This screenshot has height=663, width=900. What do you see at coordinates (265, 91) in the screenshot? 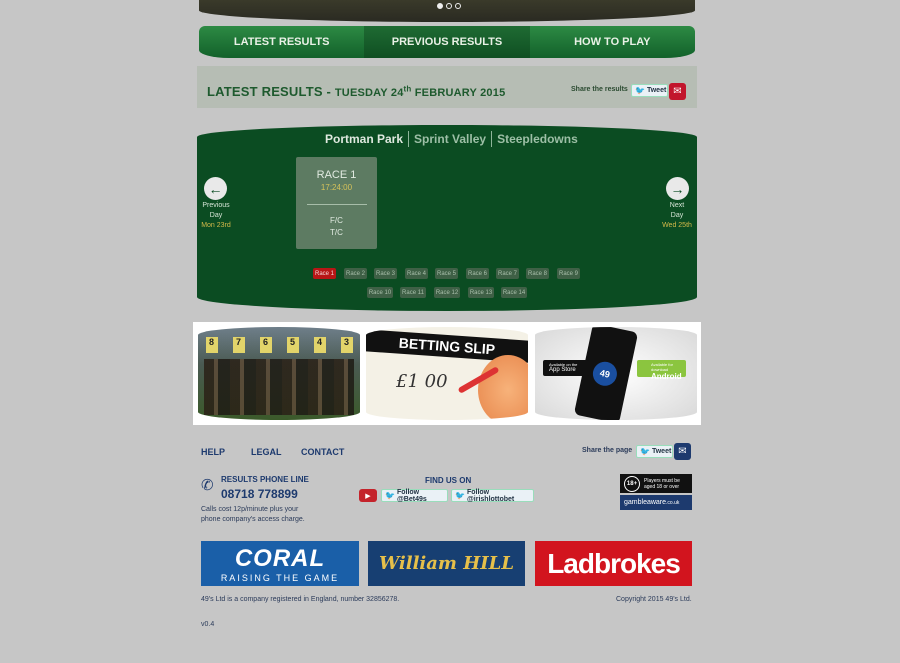
I see `title-prefix: LATEST RESULTS` at bounding box center [265, 91].